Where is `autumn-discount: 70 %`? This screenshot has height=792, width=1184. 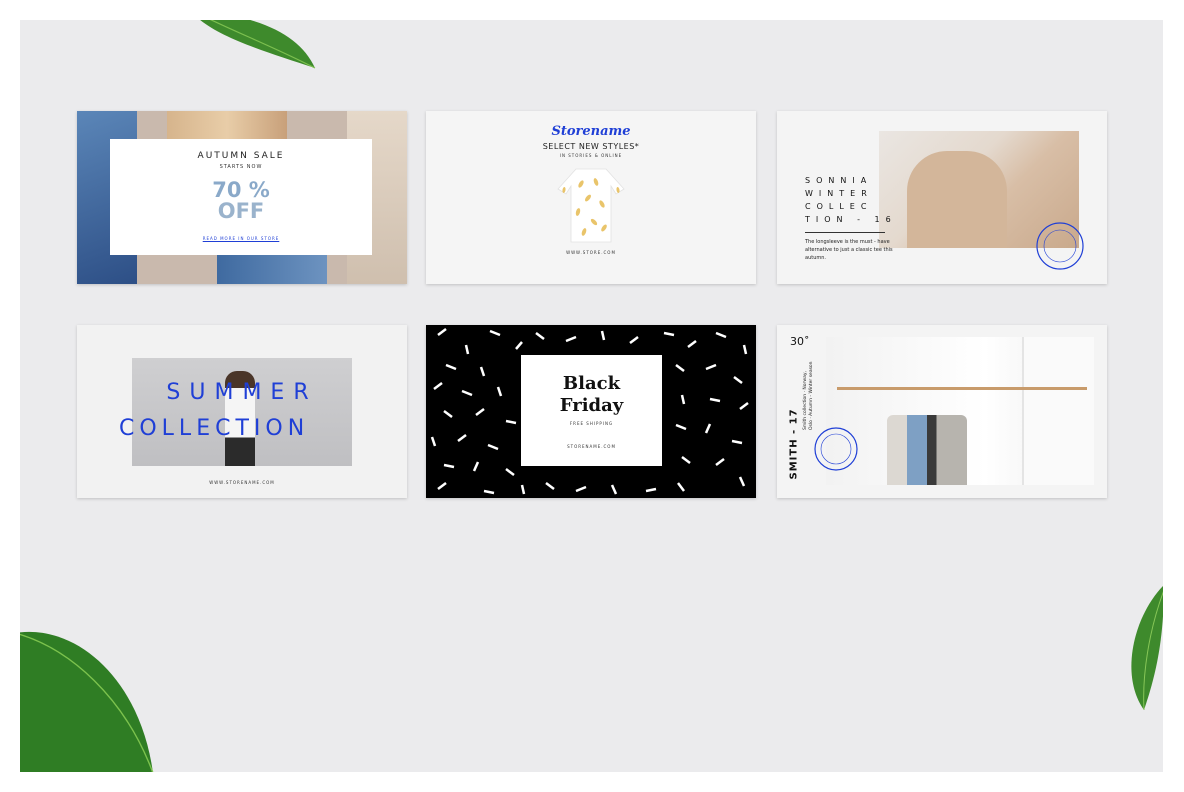 autumn-discount: 70 % is located at coordinates (241, 190).